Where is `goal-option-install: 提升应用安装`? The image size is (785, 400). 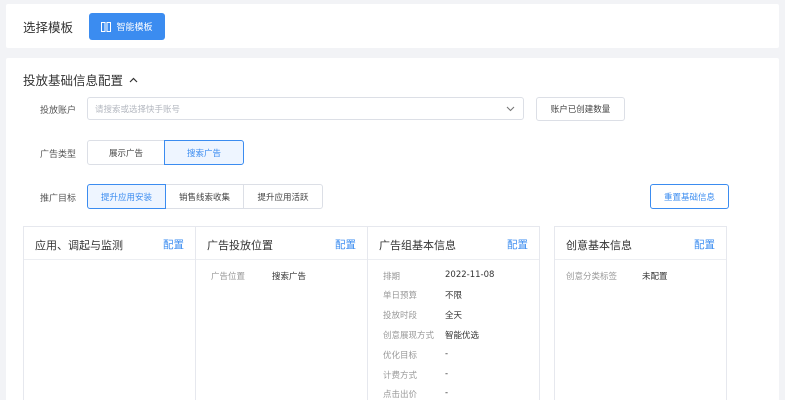
goal-option-install: 提升应用安装 is located at coordinates (126, 196).